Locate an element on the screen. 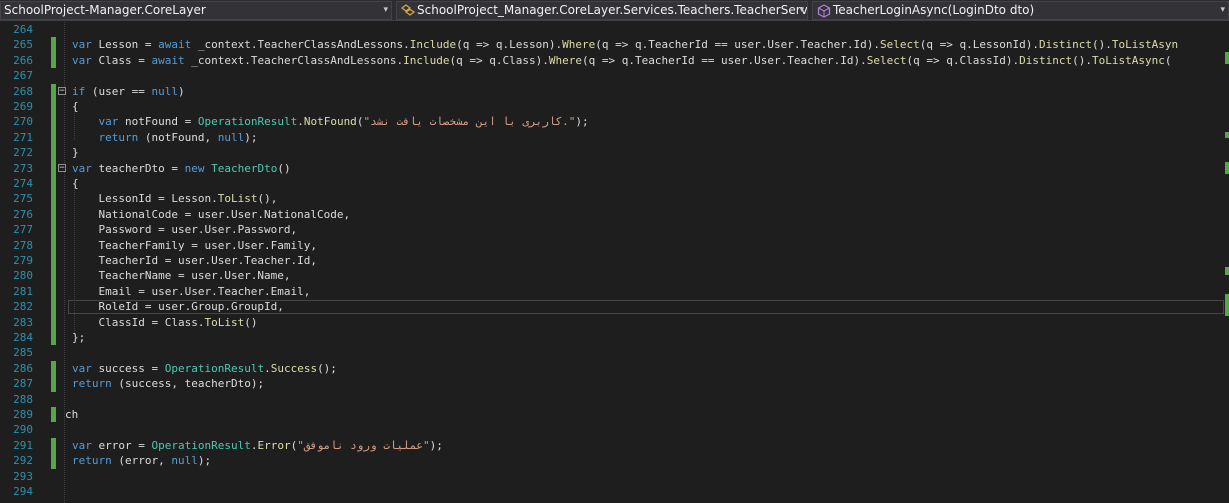 This screenshot has height=503, width=1229. line-number: 270 is located at coordinates (23, 122).